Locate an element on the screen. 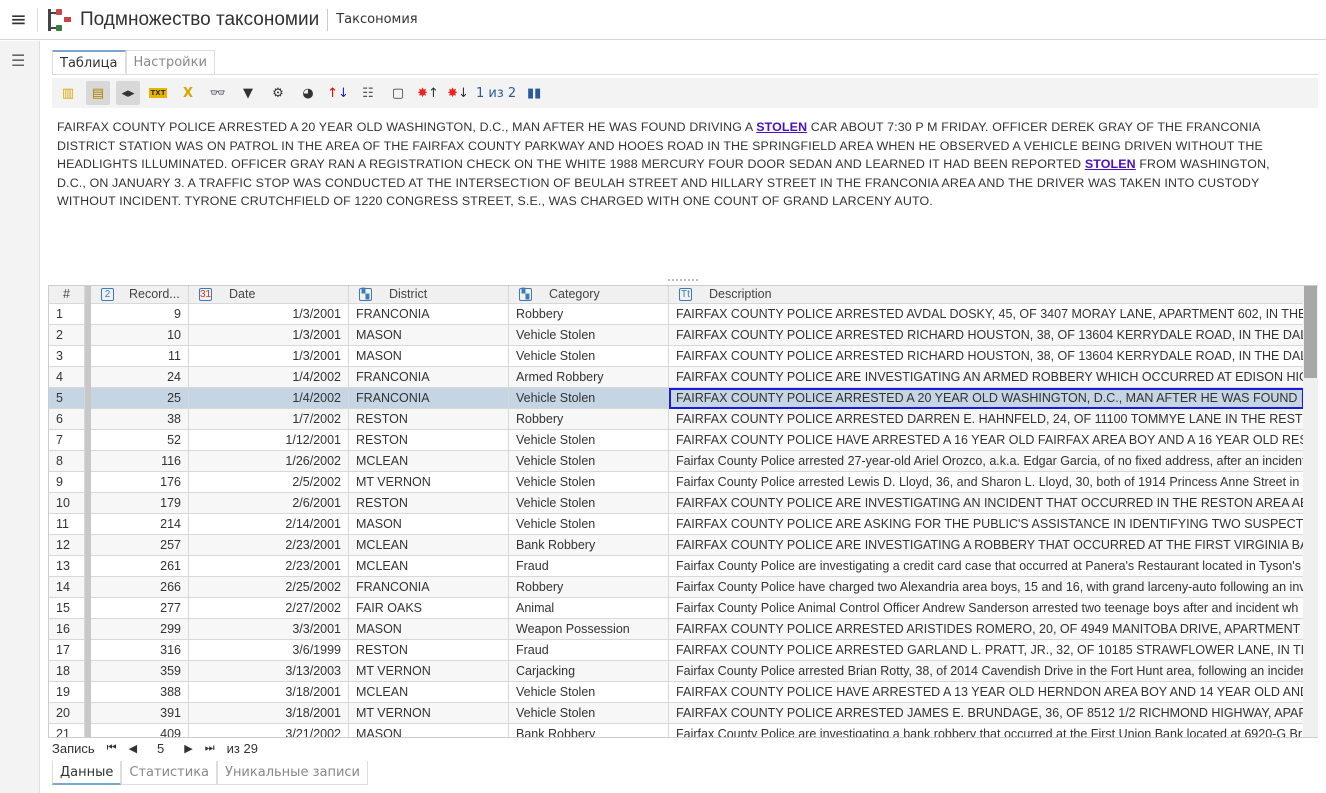  row-index: 5 is located at coordinates (67, 398).